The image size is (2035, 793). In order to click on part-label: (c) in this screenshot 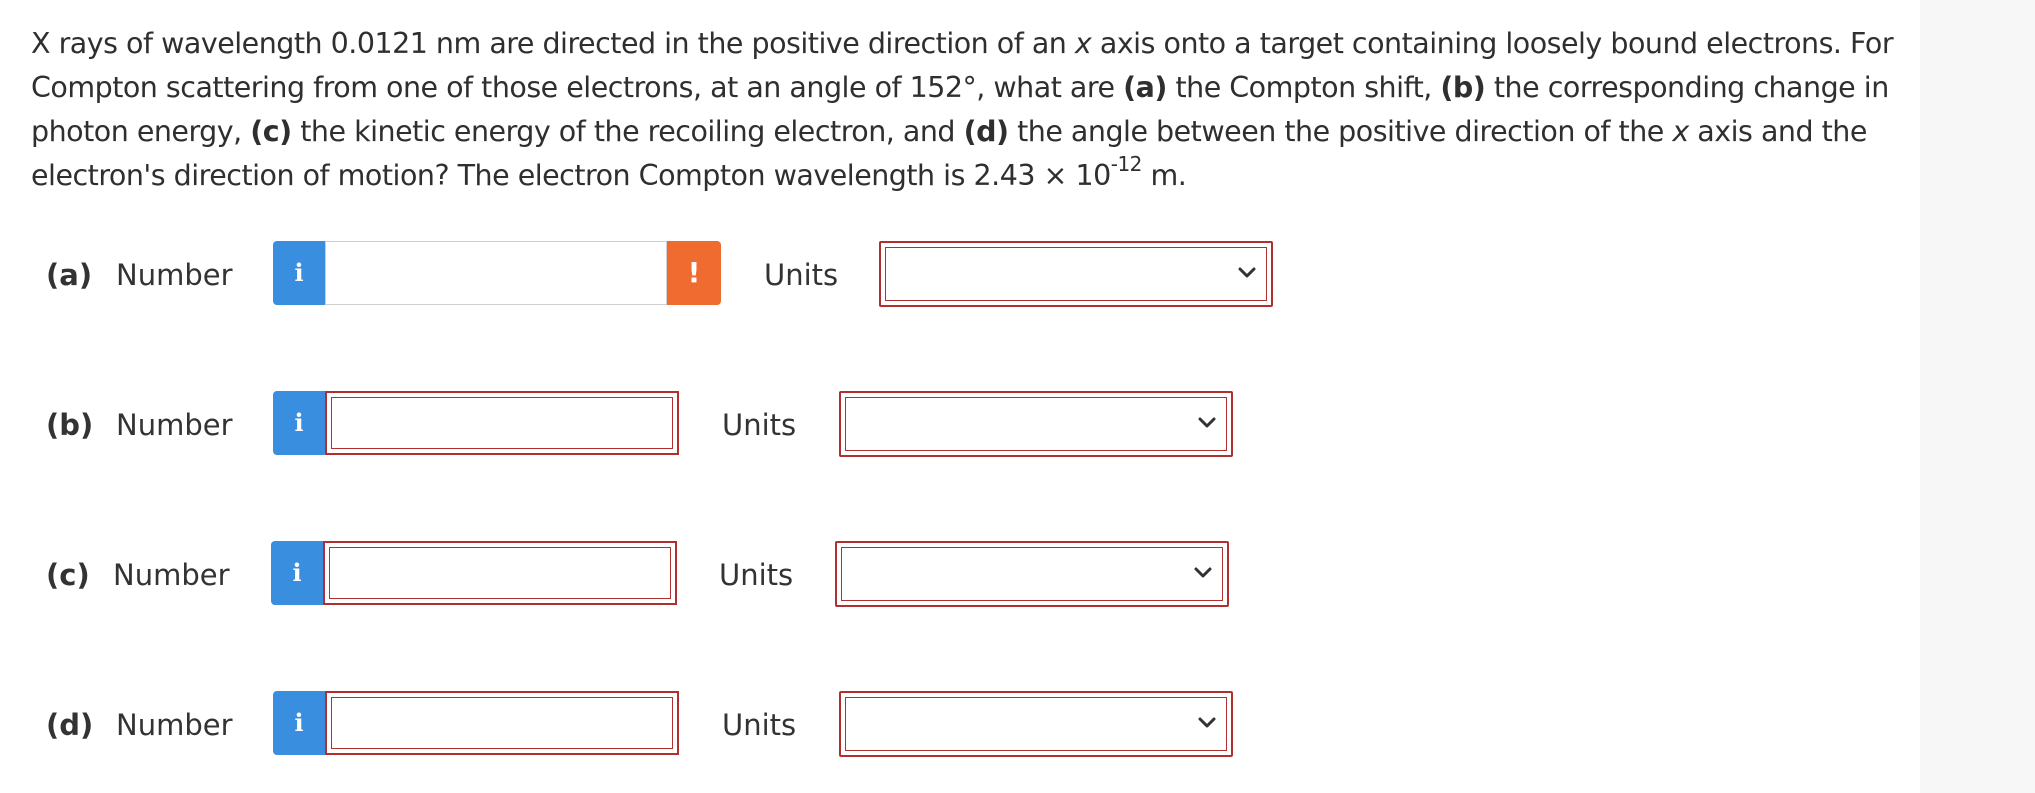, I will do `click(68, 575)`.